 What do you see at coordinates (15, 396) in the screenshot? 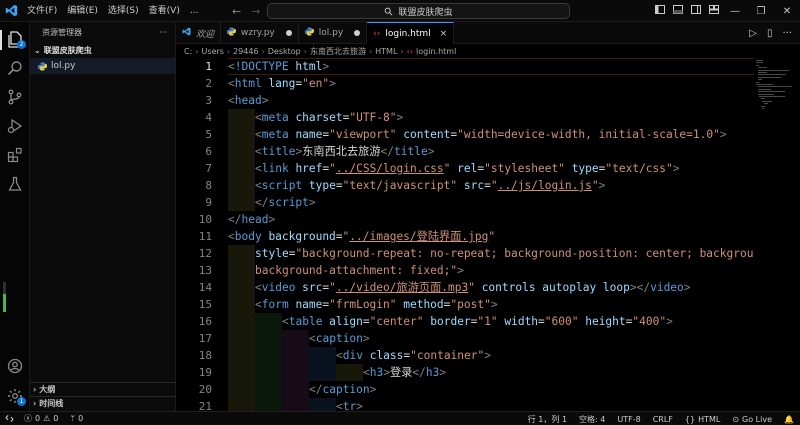
I see `manage-gear-icon: 1` at bounding box center [15, 396].